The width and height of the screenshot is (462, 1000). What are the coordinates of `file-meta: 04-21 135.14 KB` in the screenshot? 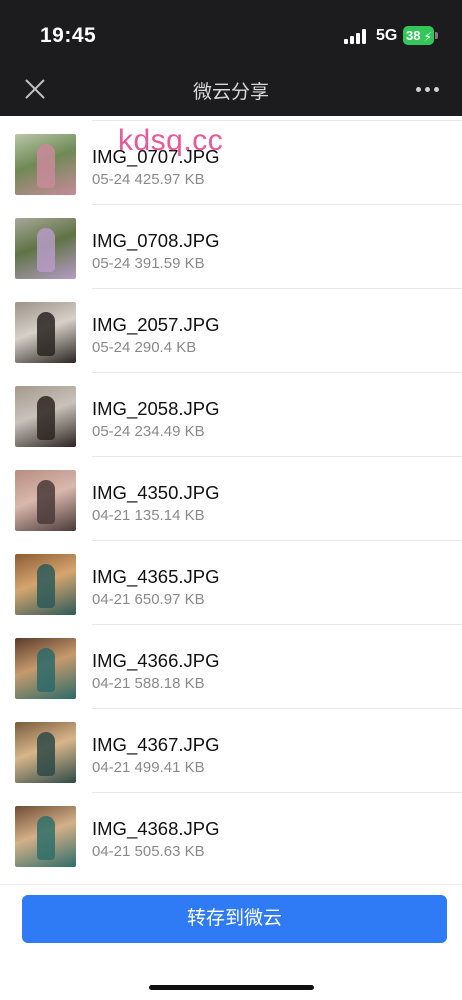 It's located at (148, 515).